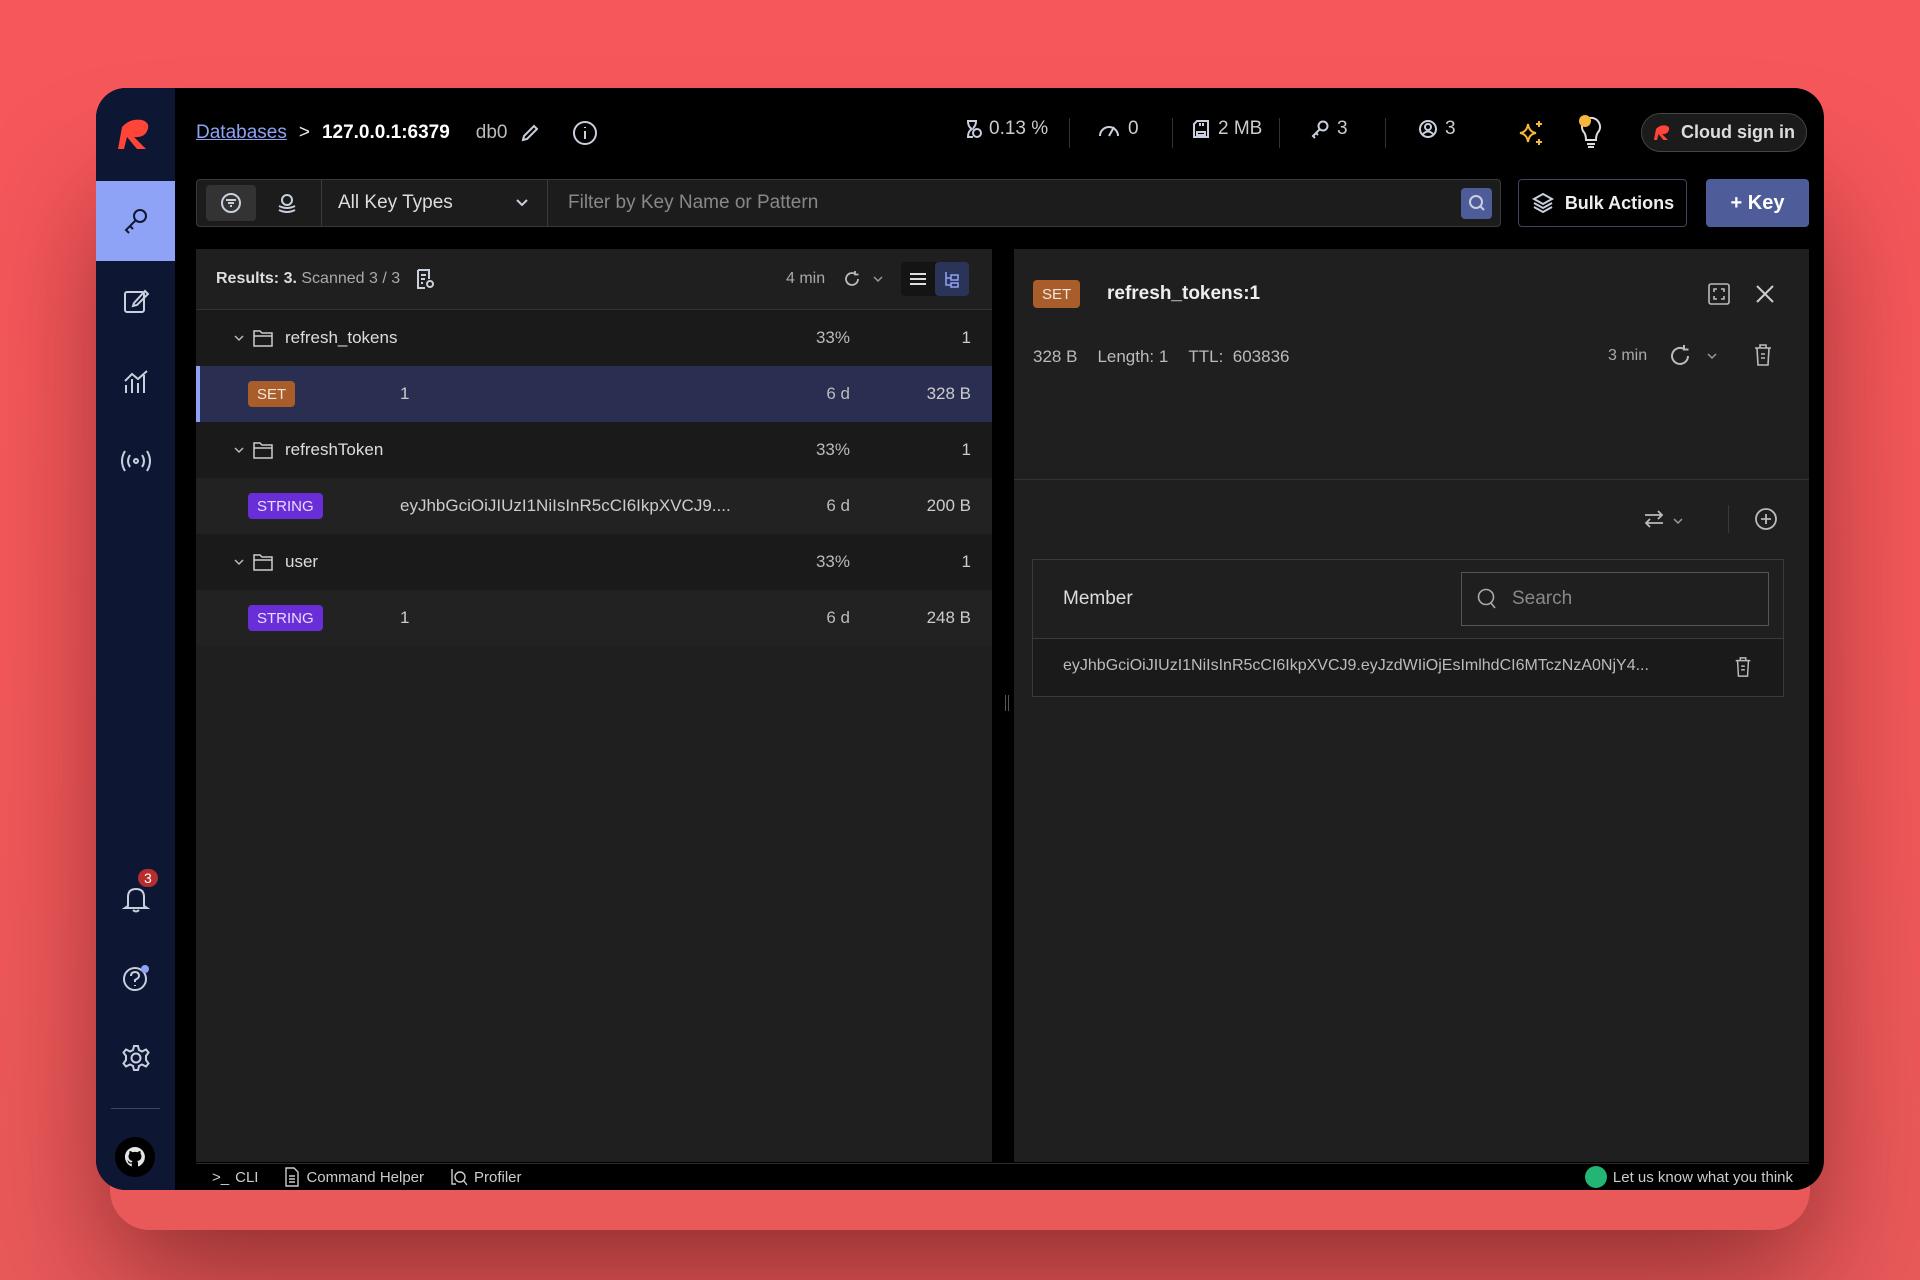  What do you see at coordinates (530, 133) in the screenshot?
I see `pencil-icon` at bounding box center [530, 133].